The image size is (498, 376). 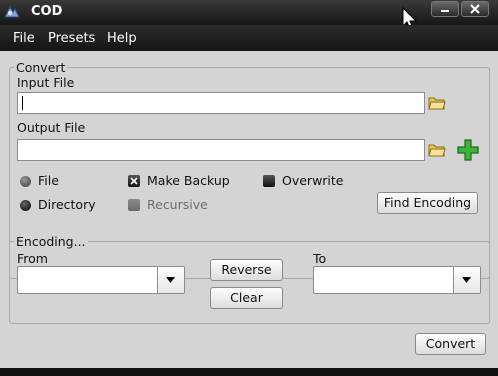 I want to click on file-radio-label: File, so click(x=48, y=180).